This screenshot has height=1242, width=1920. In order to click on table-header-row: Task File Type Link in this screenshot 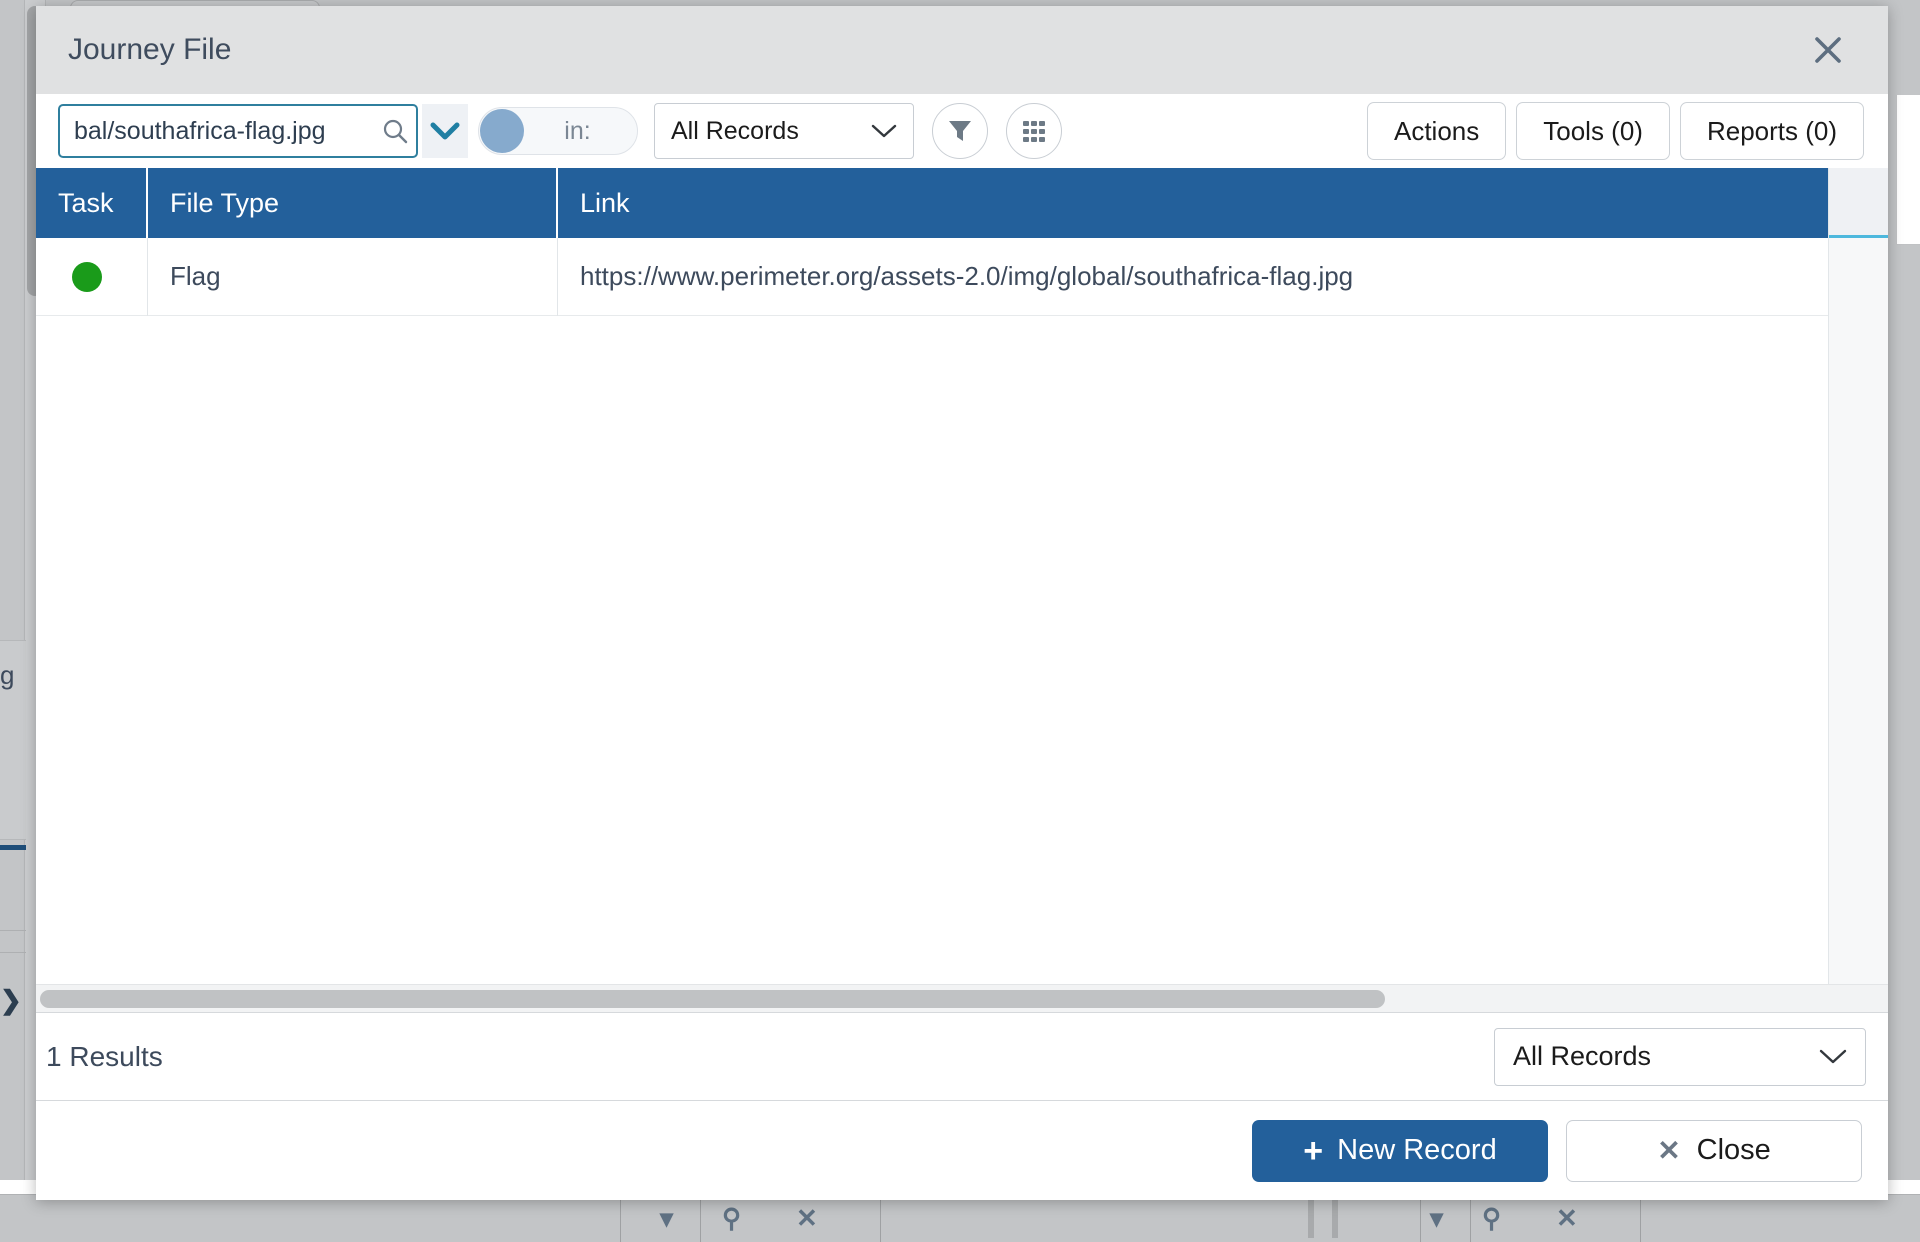, I will do `click(932, 203)`.